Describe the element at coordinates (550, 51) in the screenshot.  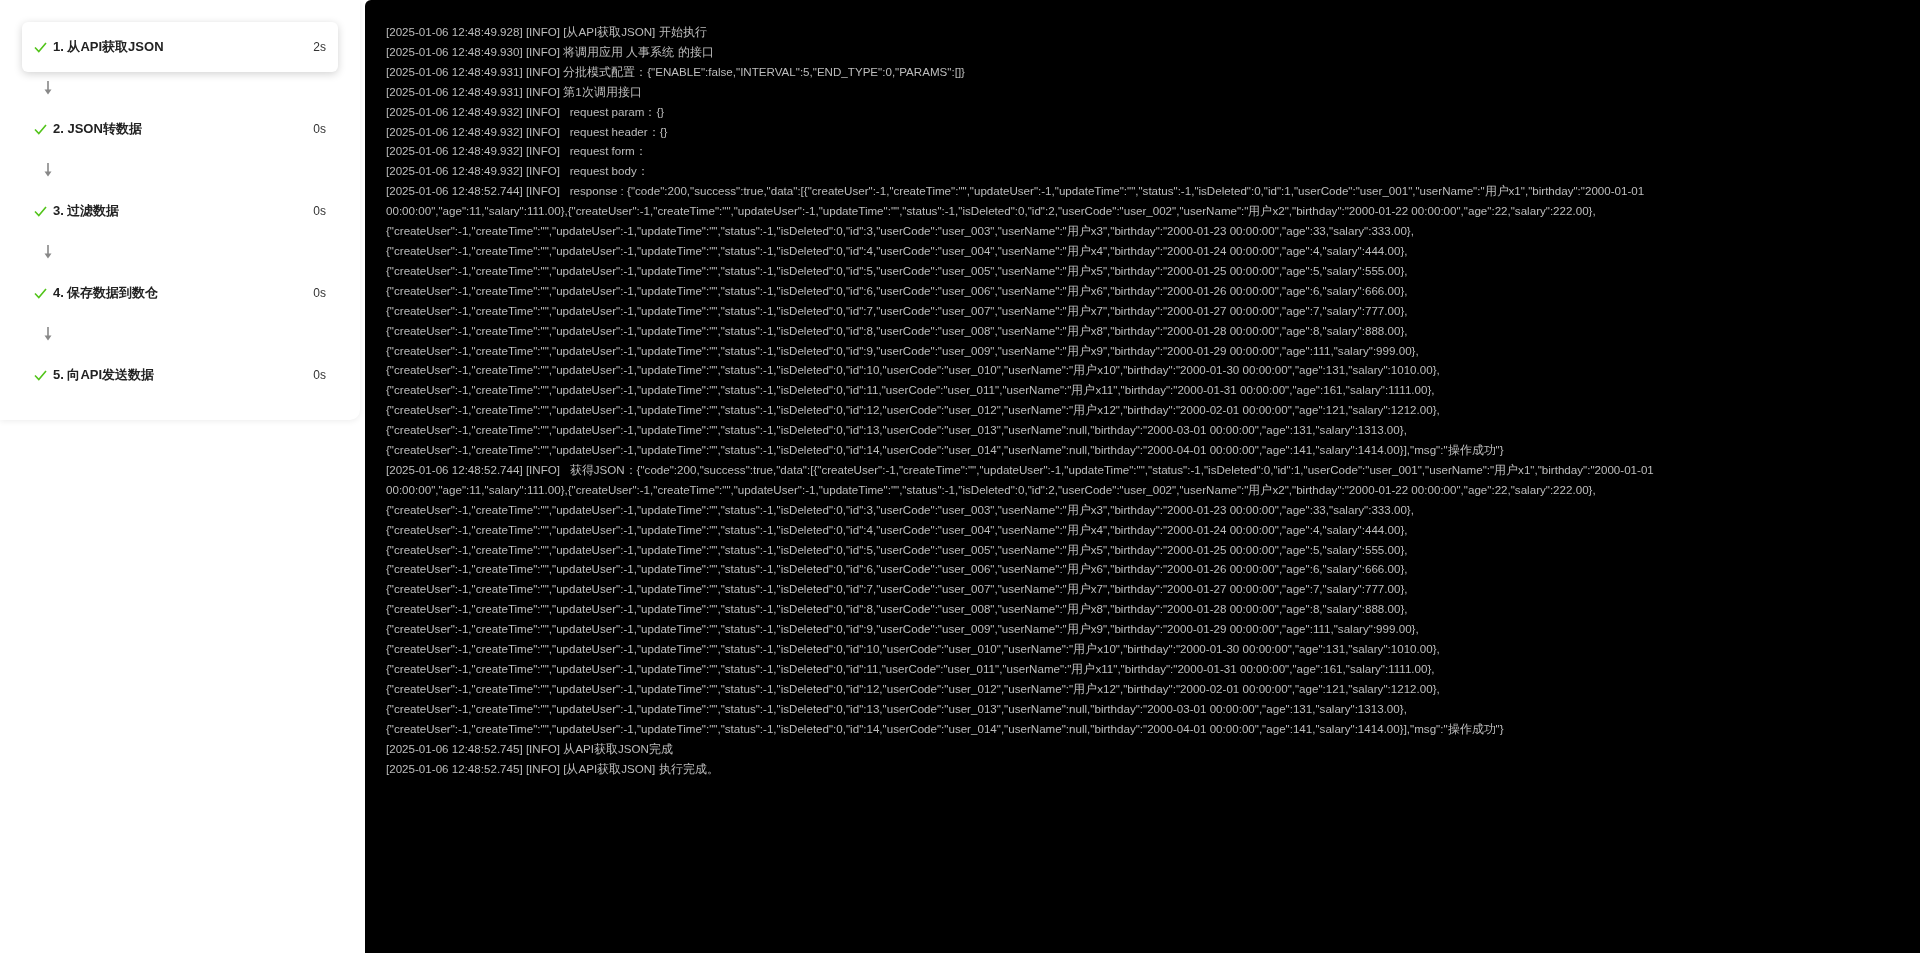
I see `log-line: [2025-01-06 12:48:49.930] [INFO] 将调用应用 人事系统 的接口` at that location.